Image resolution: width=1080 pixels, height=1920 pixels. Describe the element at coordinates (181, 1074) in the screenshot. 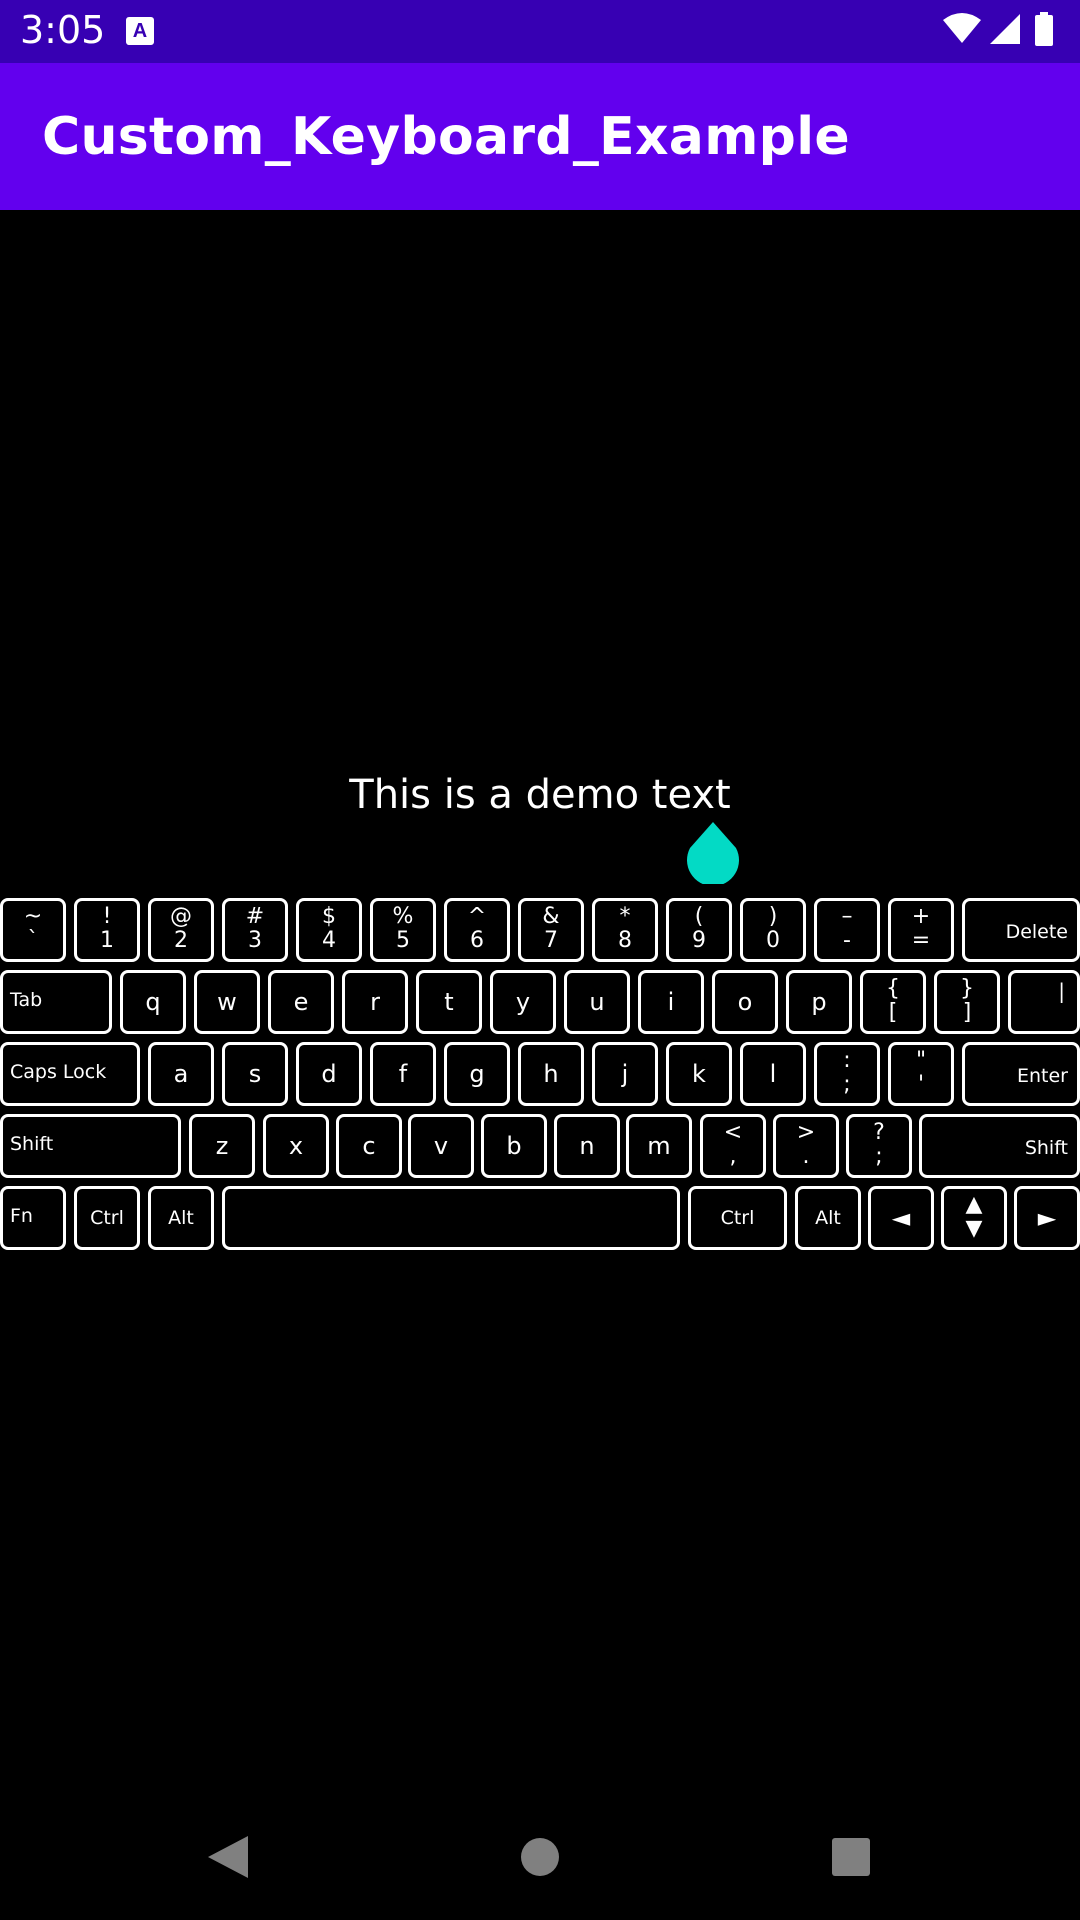

I see `key-a: a` at that location.